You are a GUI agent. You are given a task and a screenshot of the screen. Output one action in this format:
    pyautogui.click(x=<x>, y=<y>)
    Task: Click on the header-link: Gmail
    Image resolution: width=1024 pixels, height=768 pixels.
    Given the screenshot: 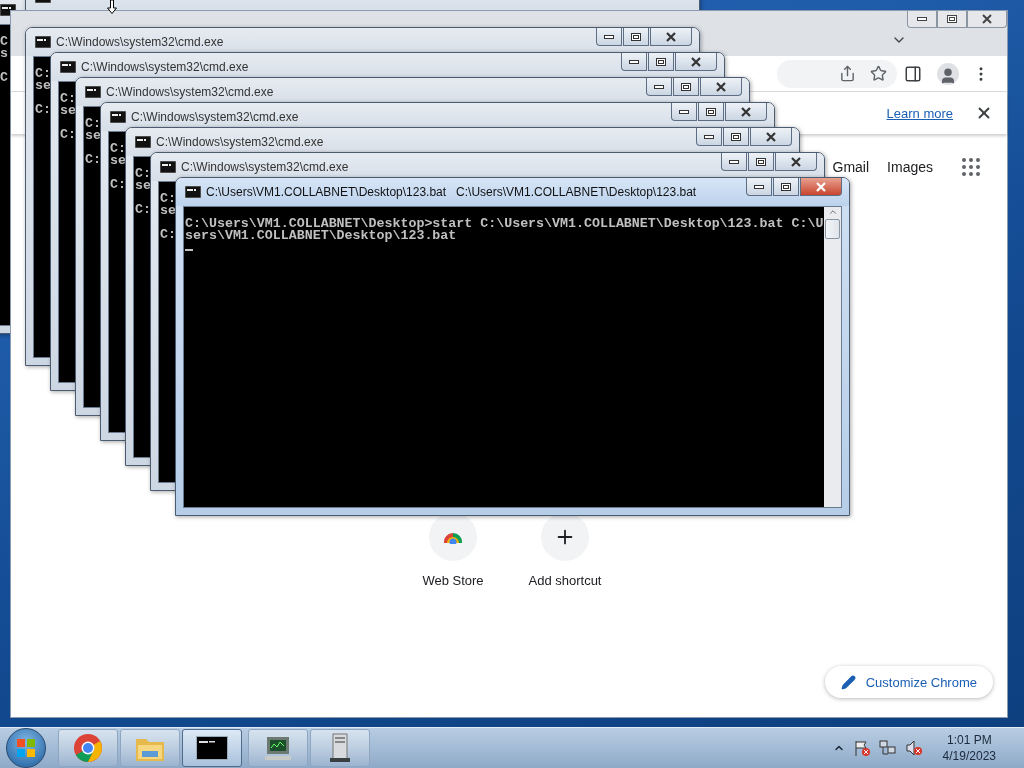 What is the action you would take?
    pyautogui.click(x=851, y=167)
    